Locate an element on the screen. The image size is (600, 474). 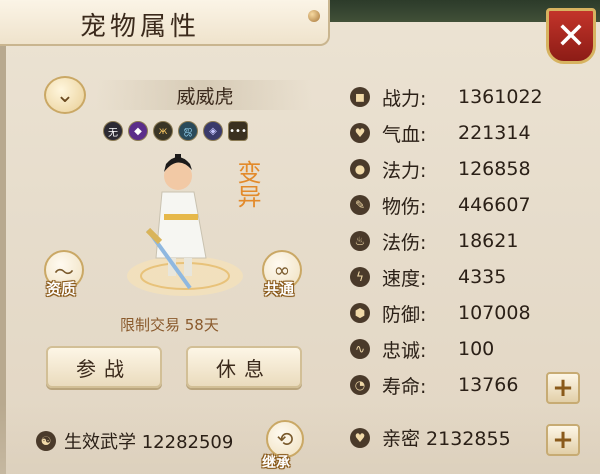
magic-damage-icon: ♨ is located at coordinates (360, 241).